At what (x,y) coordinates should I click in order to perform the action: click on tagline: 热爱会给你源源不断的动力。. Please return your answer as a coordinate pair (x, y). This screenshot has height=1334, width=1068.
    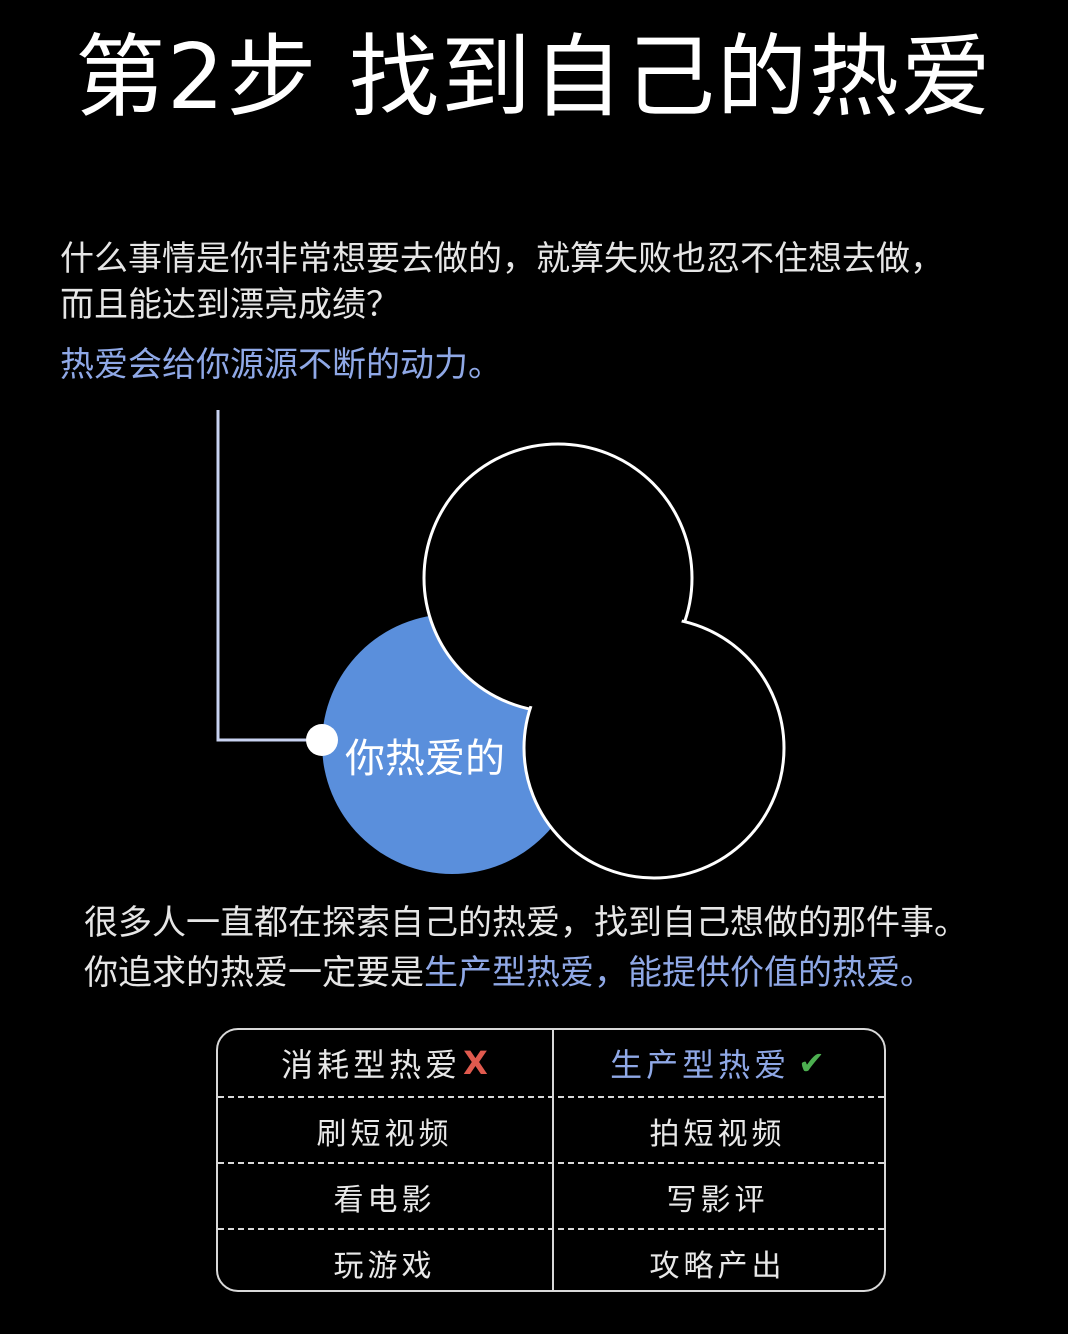
    Looking at the image, I should click on (281, 365).